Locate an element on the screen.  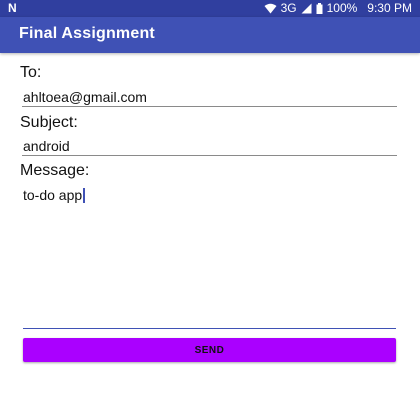
send-button: SEND is located at coordinates (209, 350).